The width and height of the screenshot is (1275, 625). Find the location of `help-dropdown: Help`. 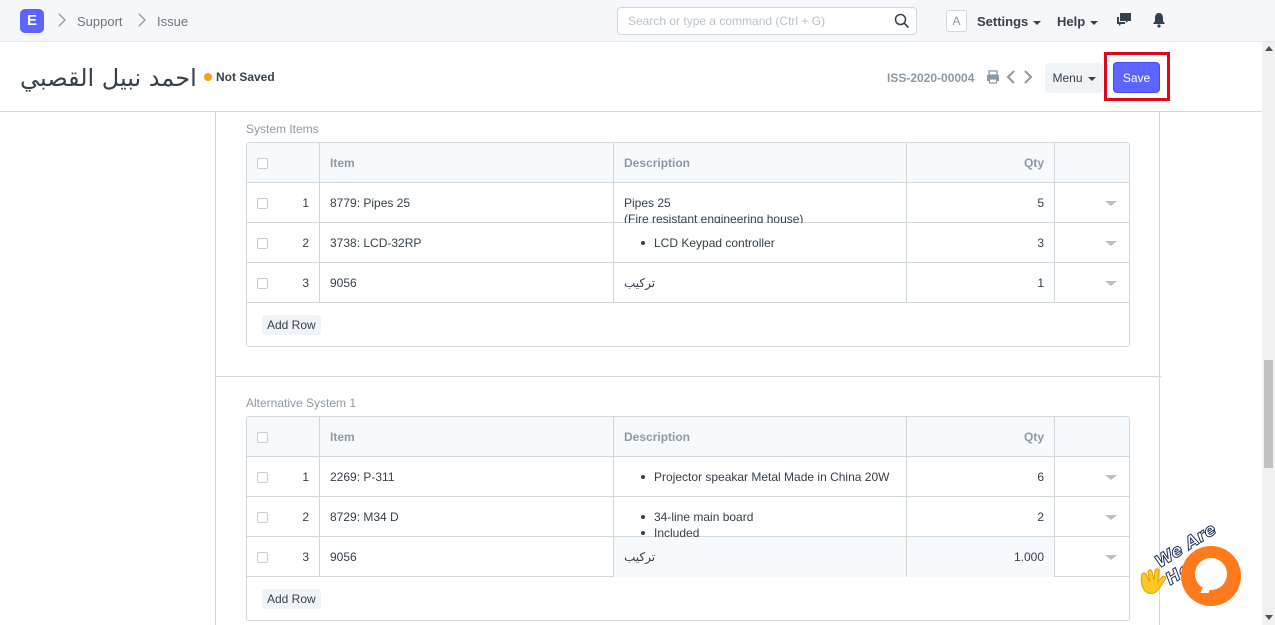

help-dropdown: Help is located at coordinates (1078, 21).